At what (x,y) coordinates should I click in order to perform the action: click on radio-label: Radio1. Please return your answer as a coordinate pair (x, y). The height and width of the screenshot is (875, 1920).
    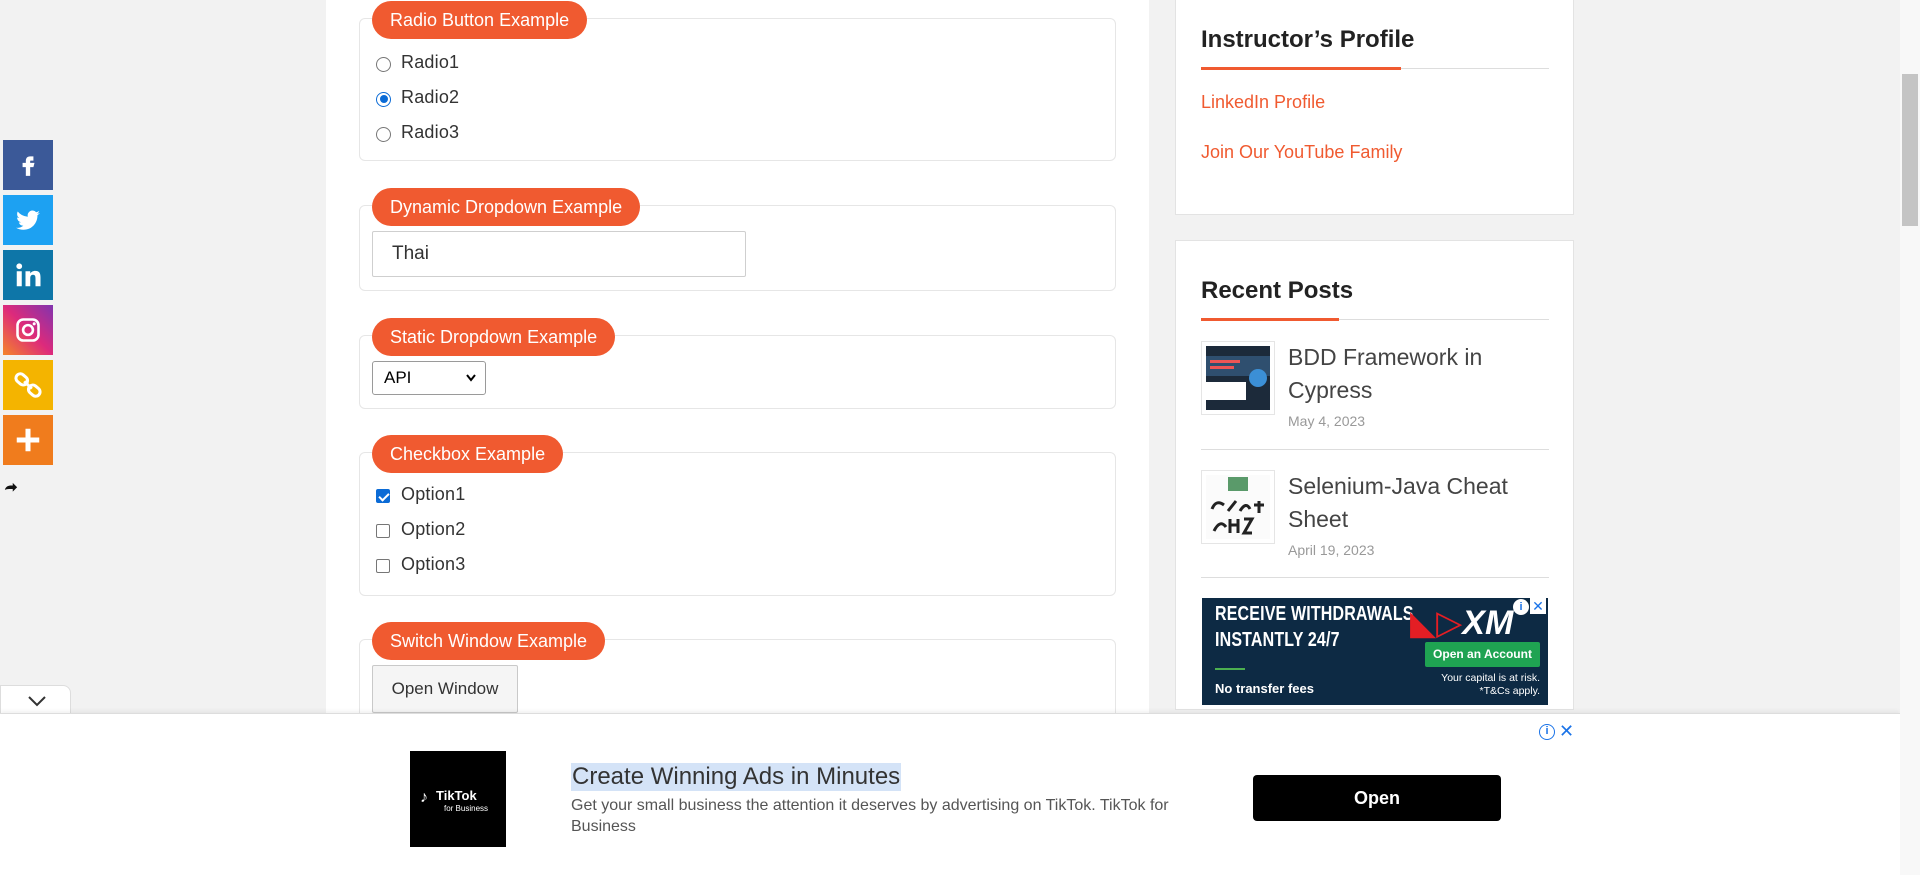
    Looking at the image, I should click on (430, 61).